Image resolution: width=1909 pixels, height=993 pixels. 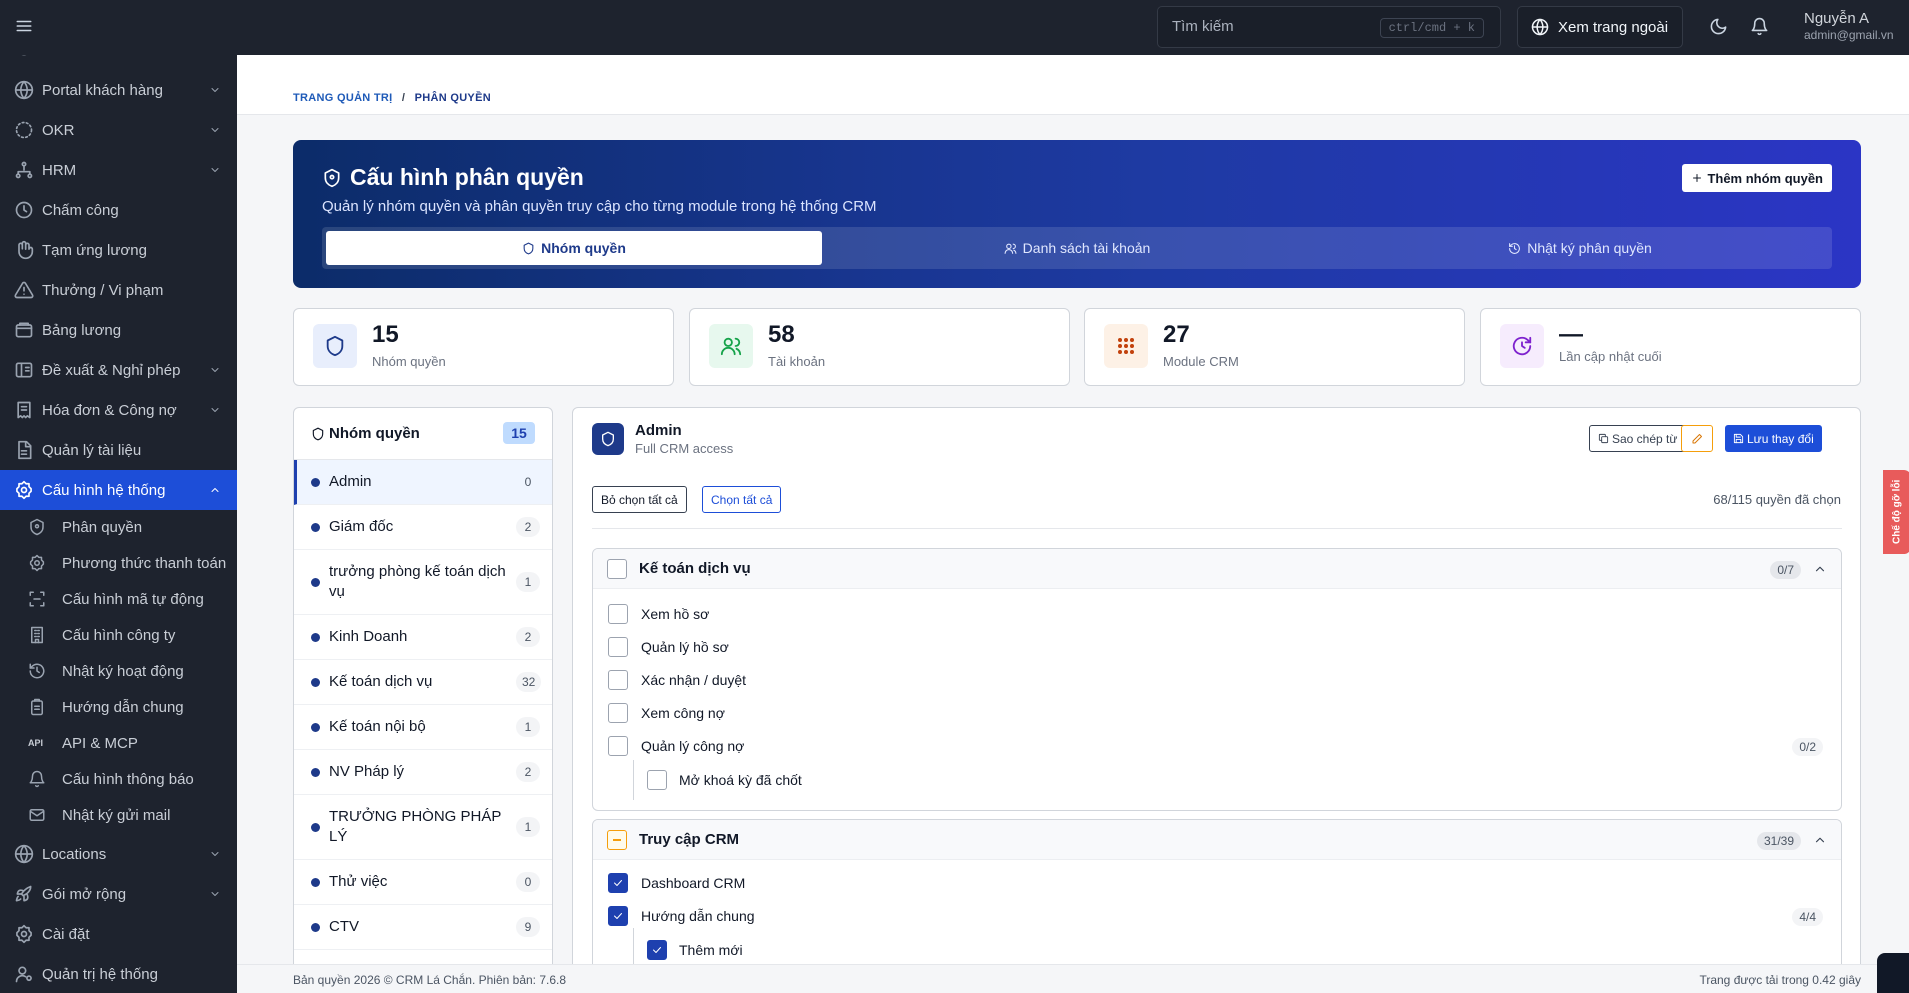 I want to click on sidebar-item-label: Bảng lương, so click(x=82, y=330).